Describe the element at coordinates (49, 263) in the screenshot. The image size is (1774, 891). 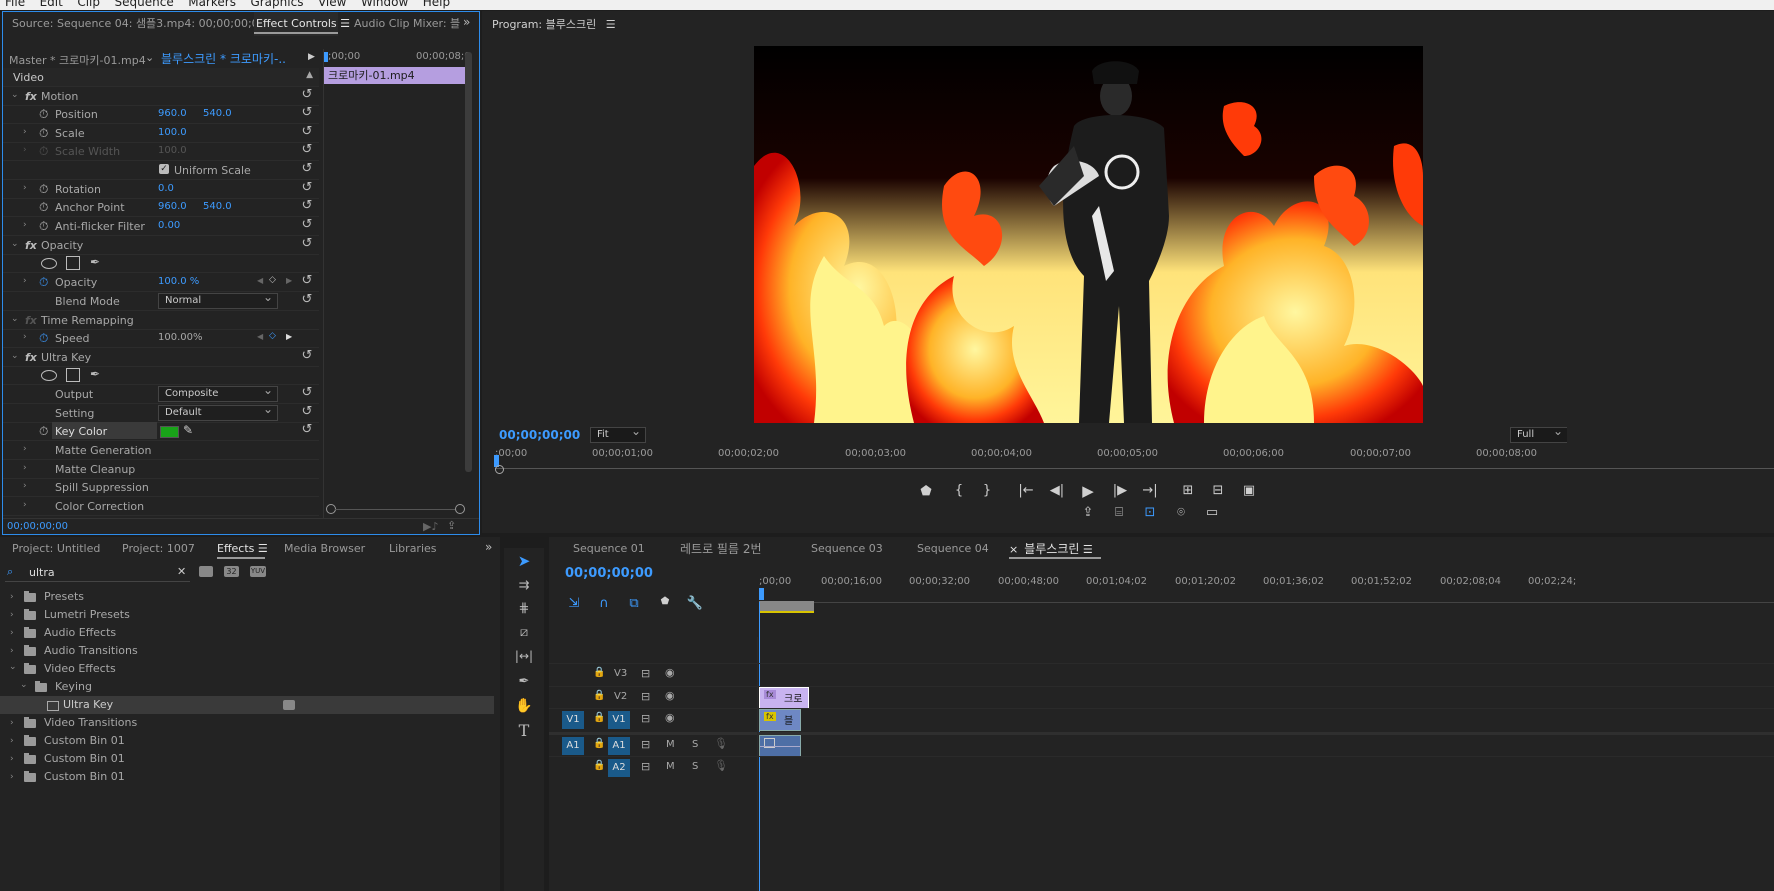
I see `ellipse-mask-icon` at that location.